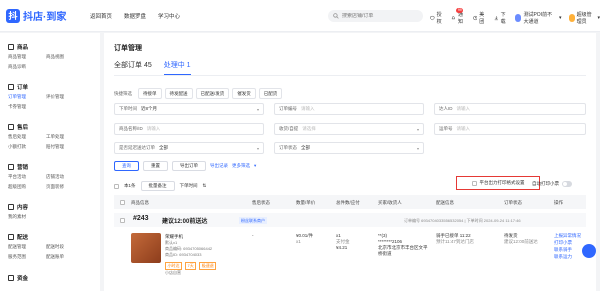 The height and width of the screenshot is (291, 600). What do you see at coordinates (17, 187) in the screenshot?
I see `sidebar-item-group-buy: 超级团购` at bounding box center [17, 187].